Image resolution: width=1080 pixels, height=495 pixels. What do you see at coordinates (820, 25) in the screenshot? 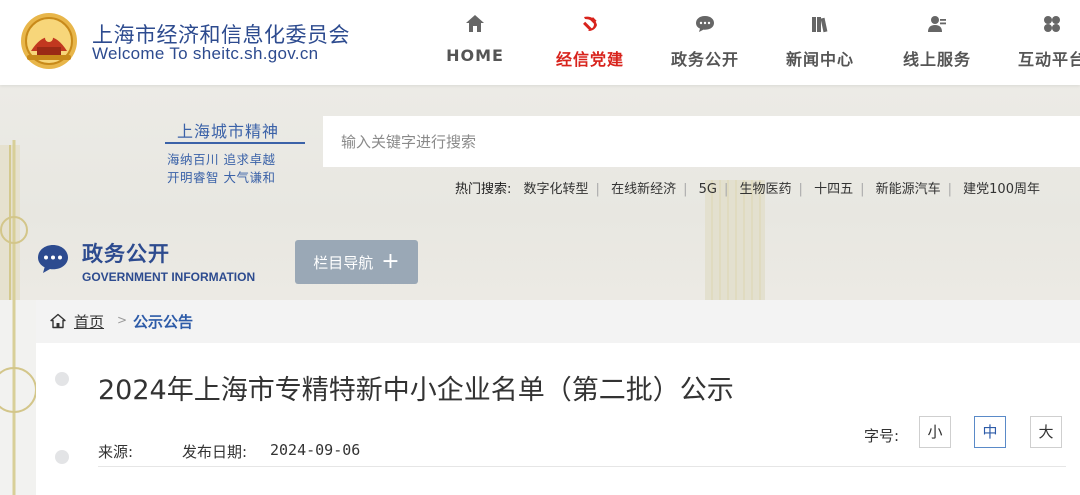
I see `books-icon` at bounding box center [820, 25].